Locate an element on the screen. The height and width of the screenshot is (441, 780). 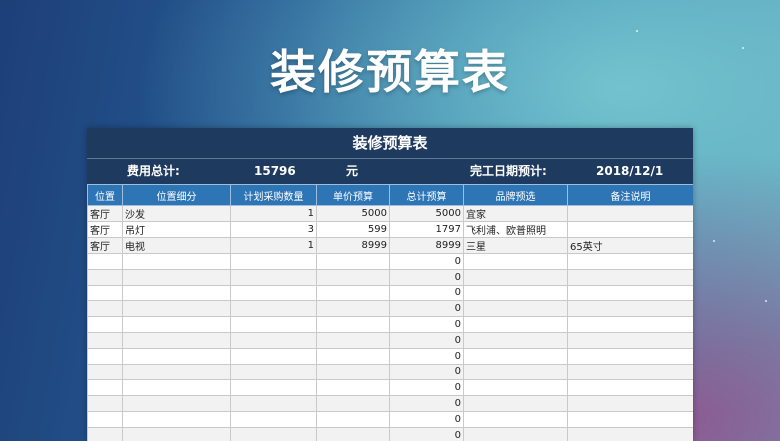
table-cell: 宜家 is located at coordinates (515, 213).